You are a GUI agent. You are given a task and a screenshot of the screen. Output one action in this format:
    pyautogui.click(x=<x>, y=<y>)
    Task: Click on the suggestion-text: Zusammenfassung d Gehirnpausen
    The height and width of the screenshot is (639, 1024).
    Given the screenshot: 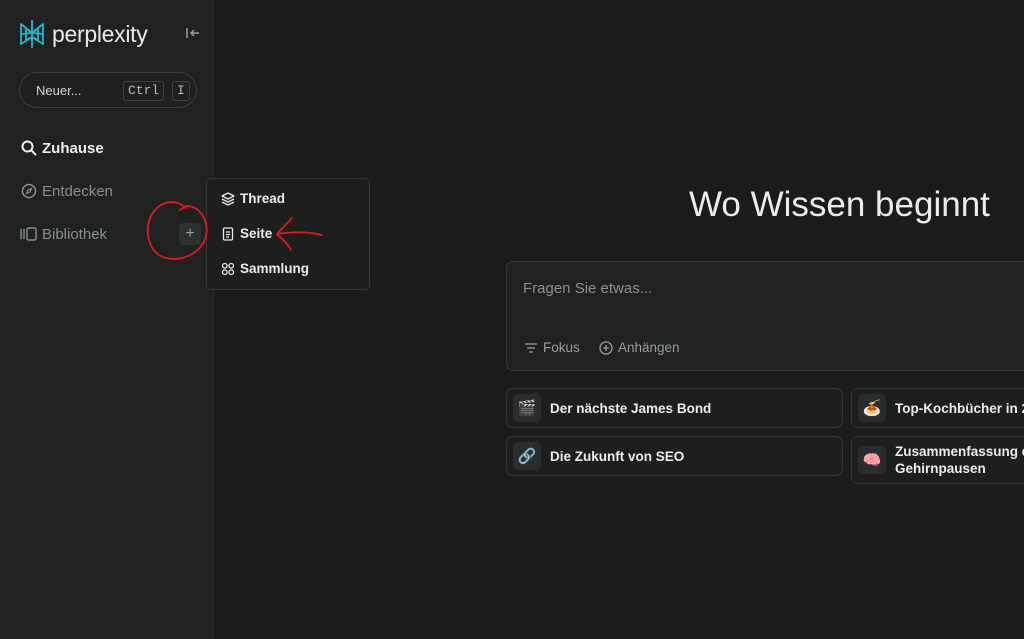 What is the action you would take?
    pyautogui.click(x=959, y=460)
    